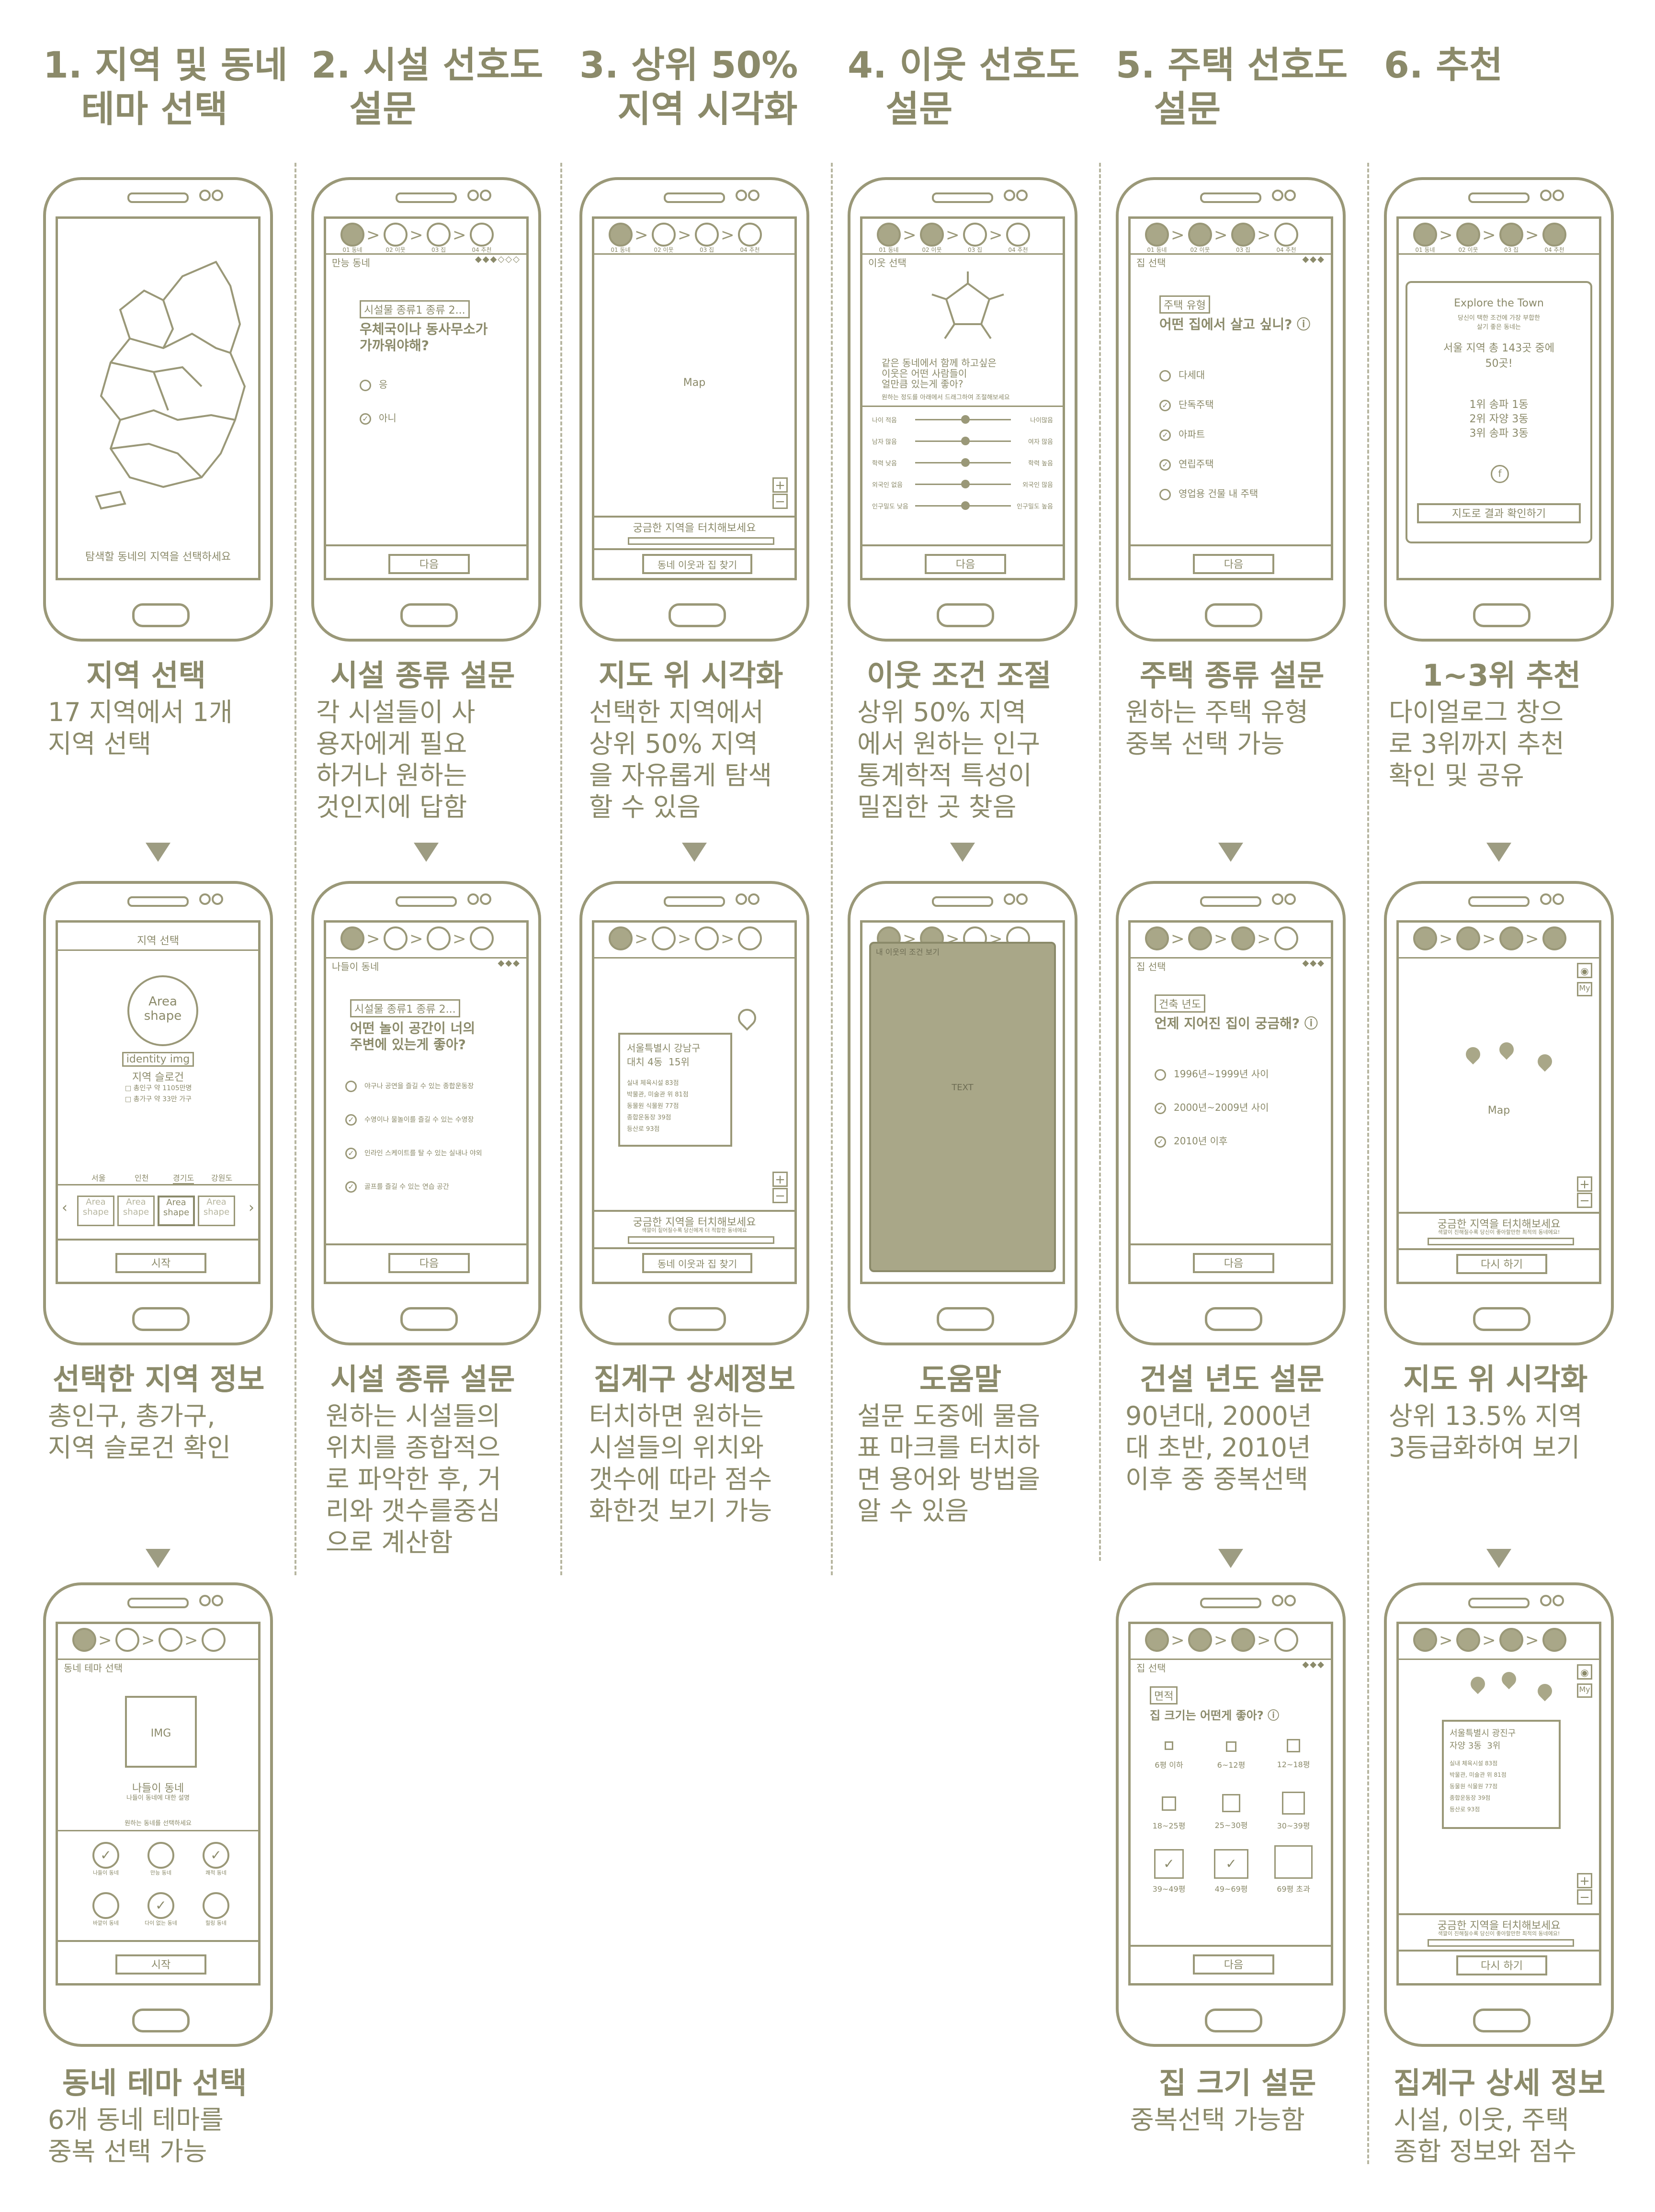  I want to click on theme-option: ✓ 다이 없는 동네, so click(161, 1909).